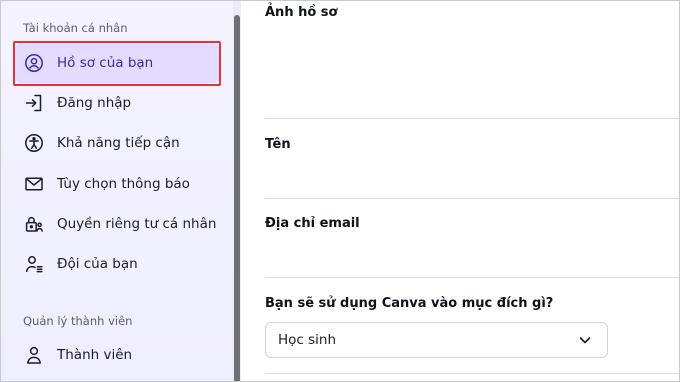 The image size is (680, 382). I want to click on usage-purpose-label: Bạn sẽ sử dụng Canva vào mục đích gì?, so click(409, 303).